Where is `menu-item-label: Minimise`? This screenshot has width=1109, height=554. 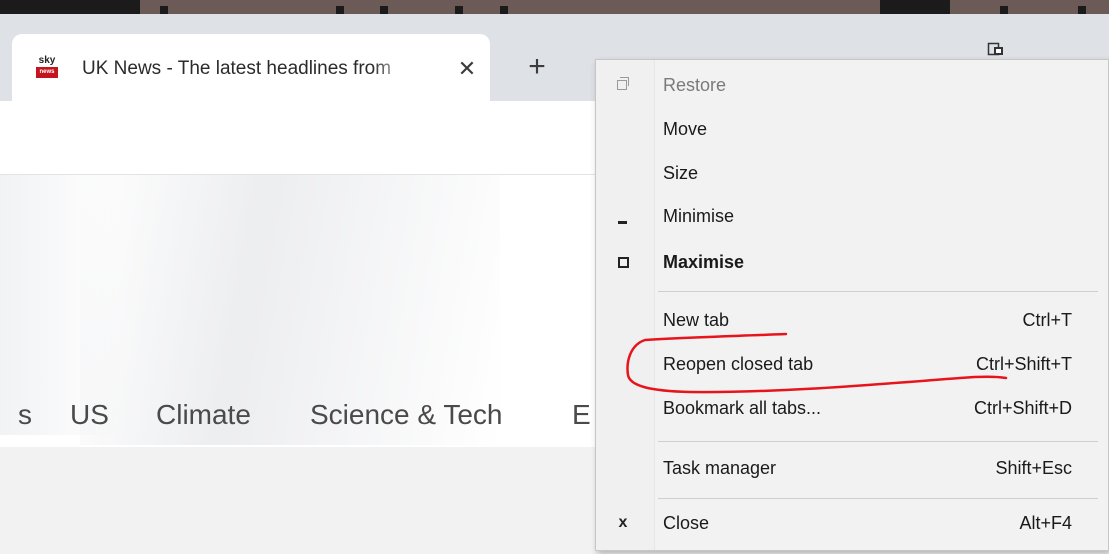
menu-item-label: Minimise is located at coordinates (699, 216).